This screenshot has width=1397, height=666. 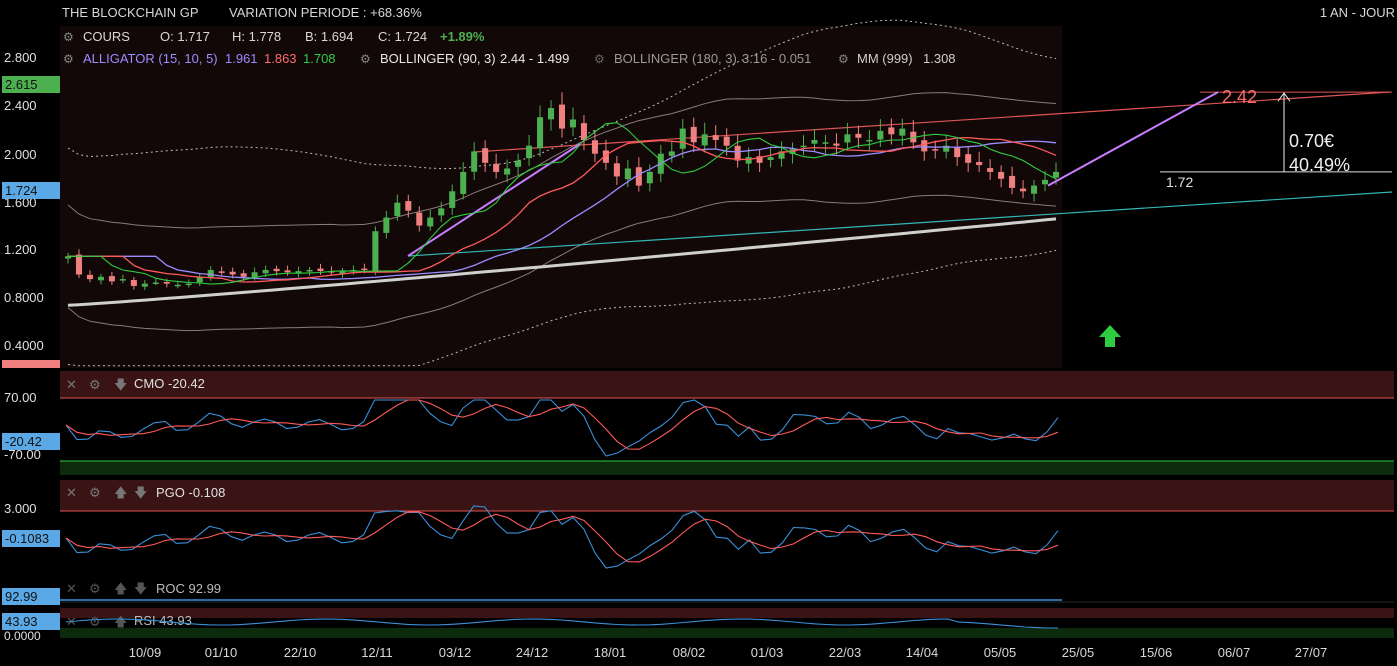 What do you see at coordinates (1357, 12) in the screenshot?
I see `period-selector: 1 AN - JOUR` at bounding box center [1357, 12].